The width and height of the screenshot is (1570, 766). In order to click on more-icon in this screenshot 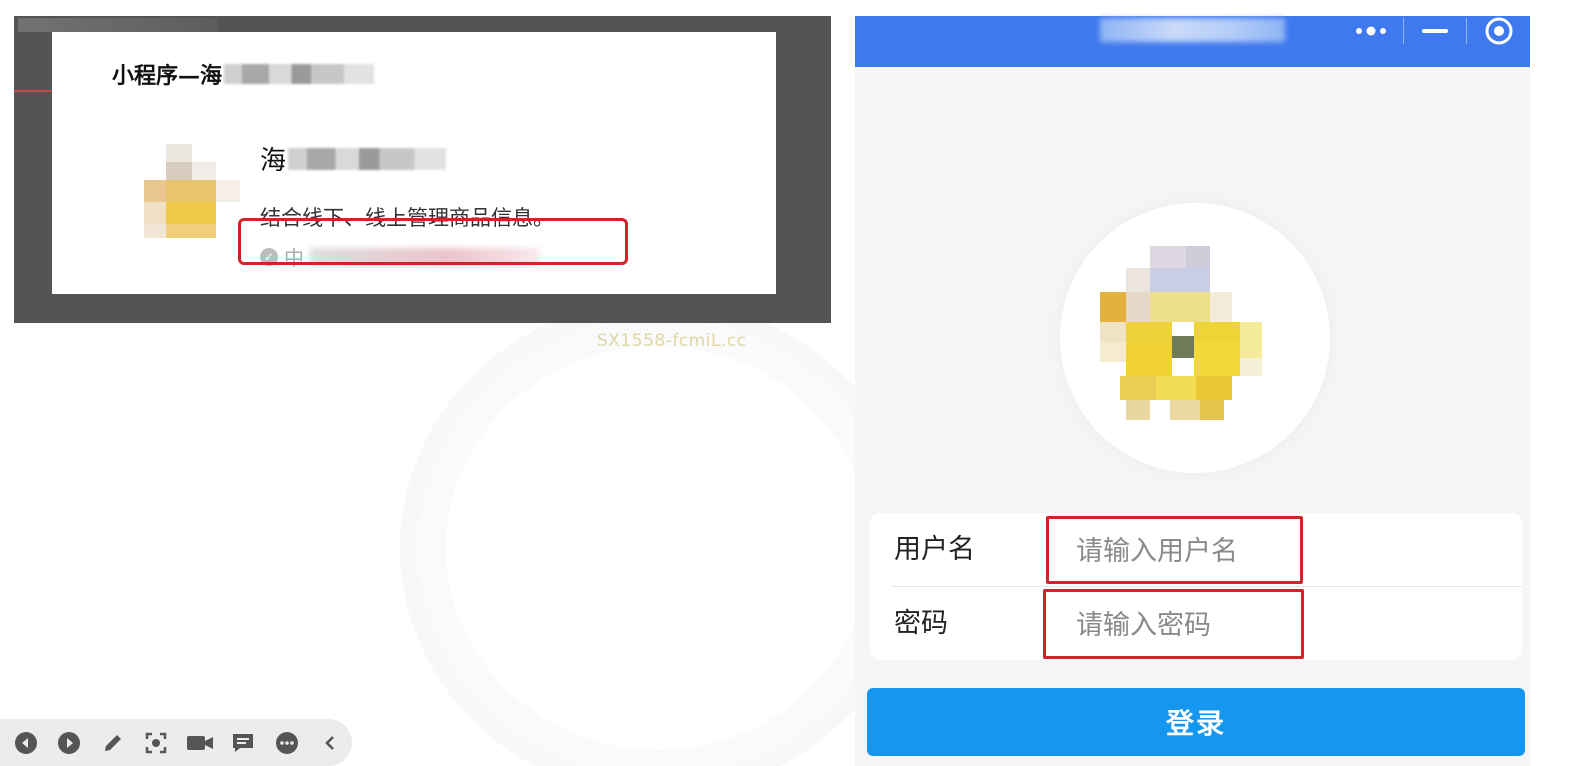, I will do `click(286, 742)`.